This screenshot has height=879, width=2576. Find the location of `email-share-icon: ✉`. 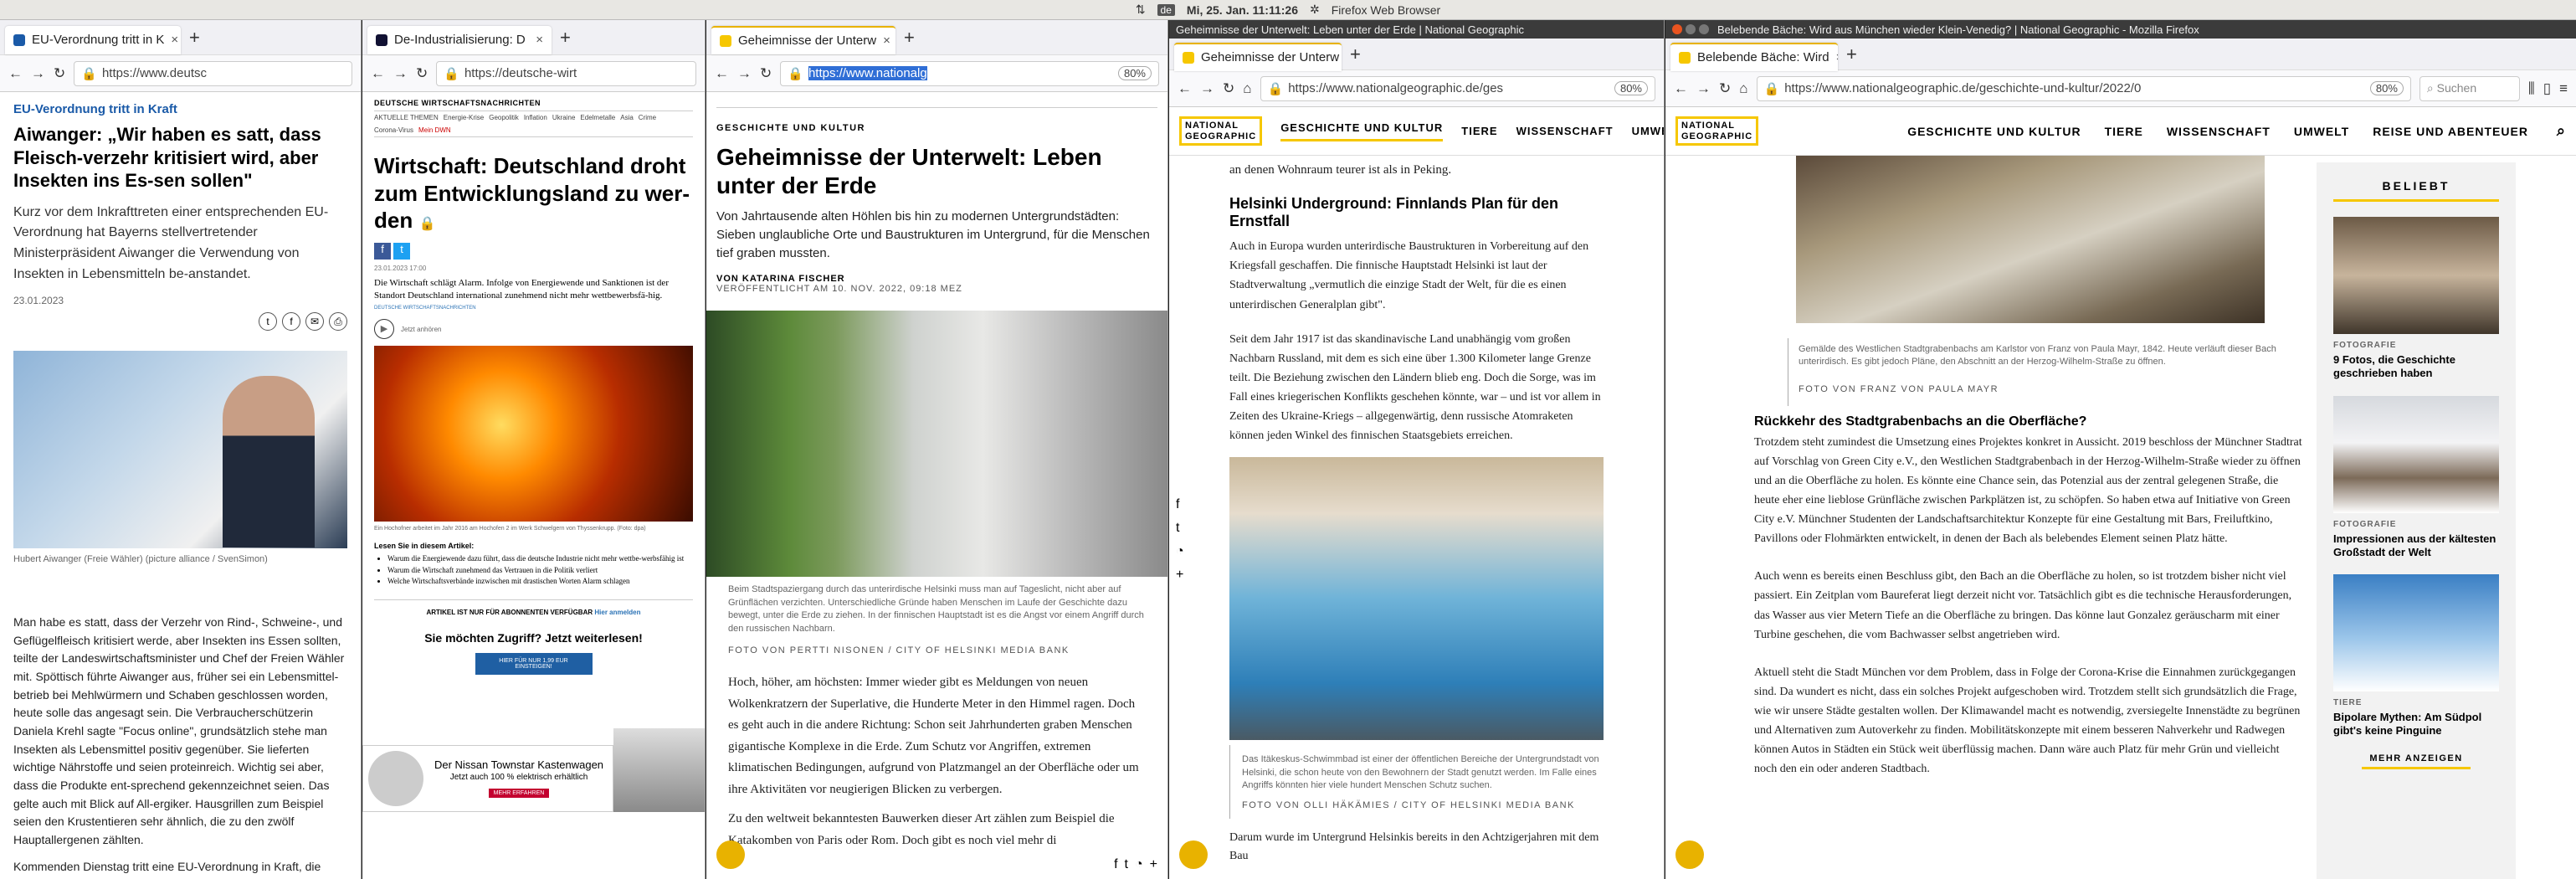

email-share-icon: ✉ is located at coordinates (314, 322).